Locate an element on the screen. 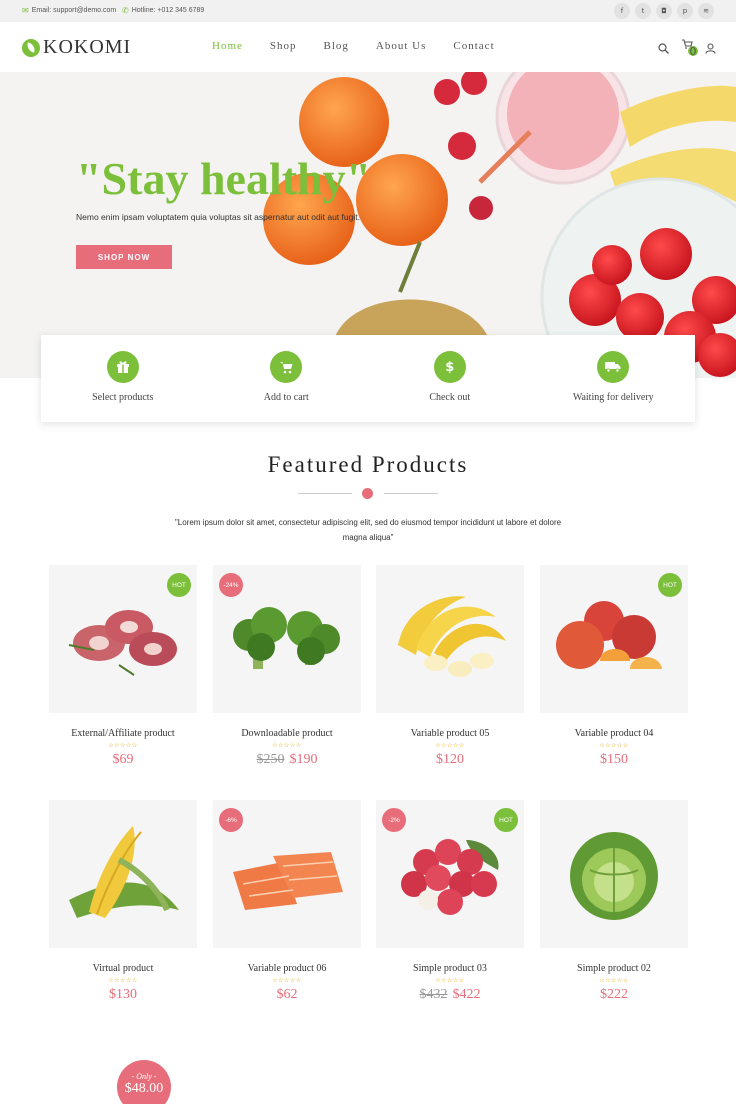  product-name: Variable product 05 is located at coordinates (450, 733).